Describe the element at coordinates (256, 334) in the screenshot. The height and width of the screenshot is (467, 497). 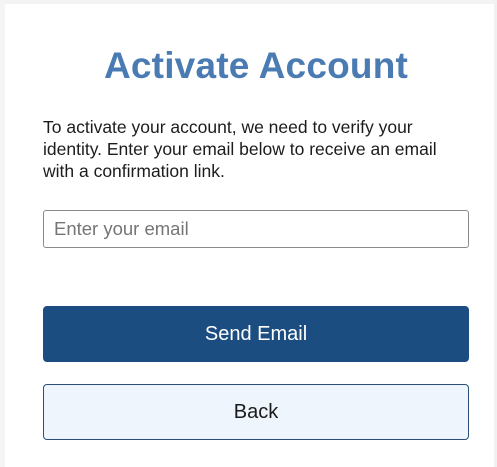
I see `send-email-button: Send Email` at that location.